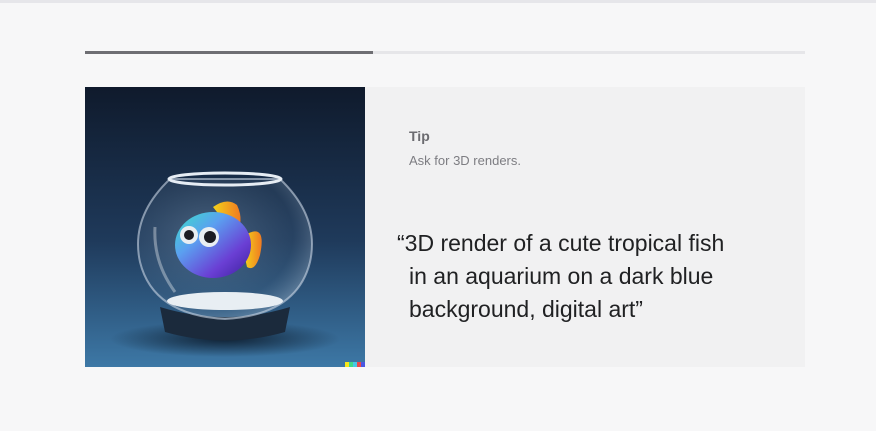  Describe the element at coordinates (438, 1) in the screenshot. I see `top-border` at that location.